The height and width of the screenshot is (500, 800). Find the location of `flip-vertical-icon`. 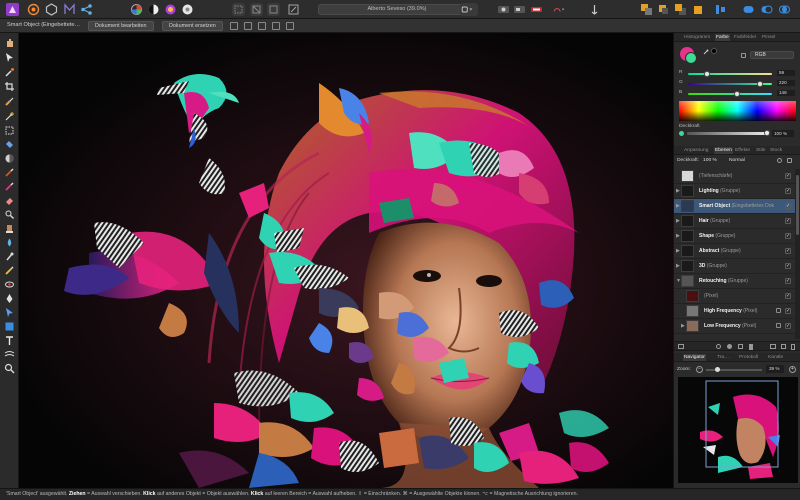

flip-vertical-icon is located at coordinates (276, 26).